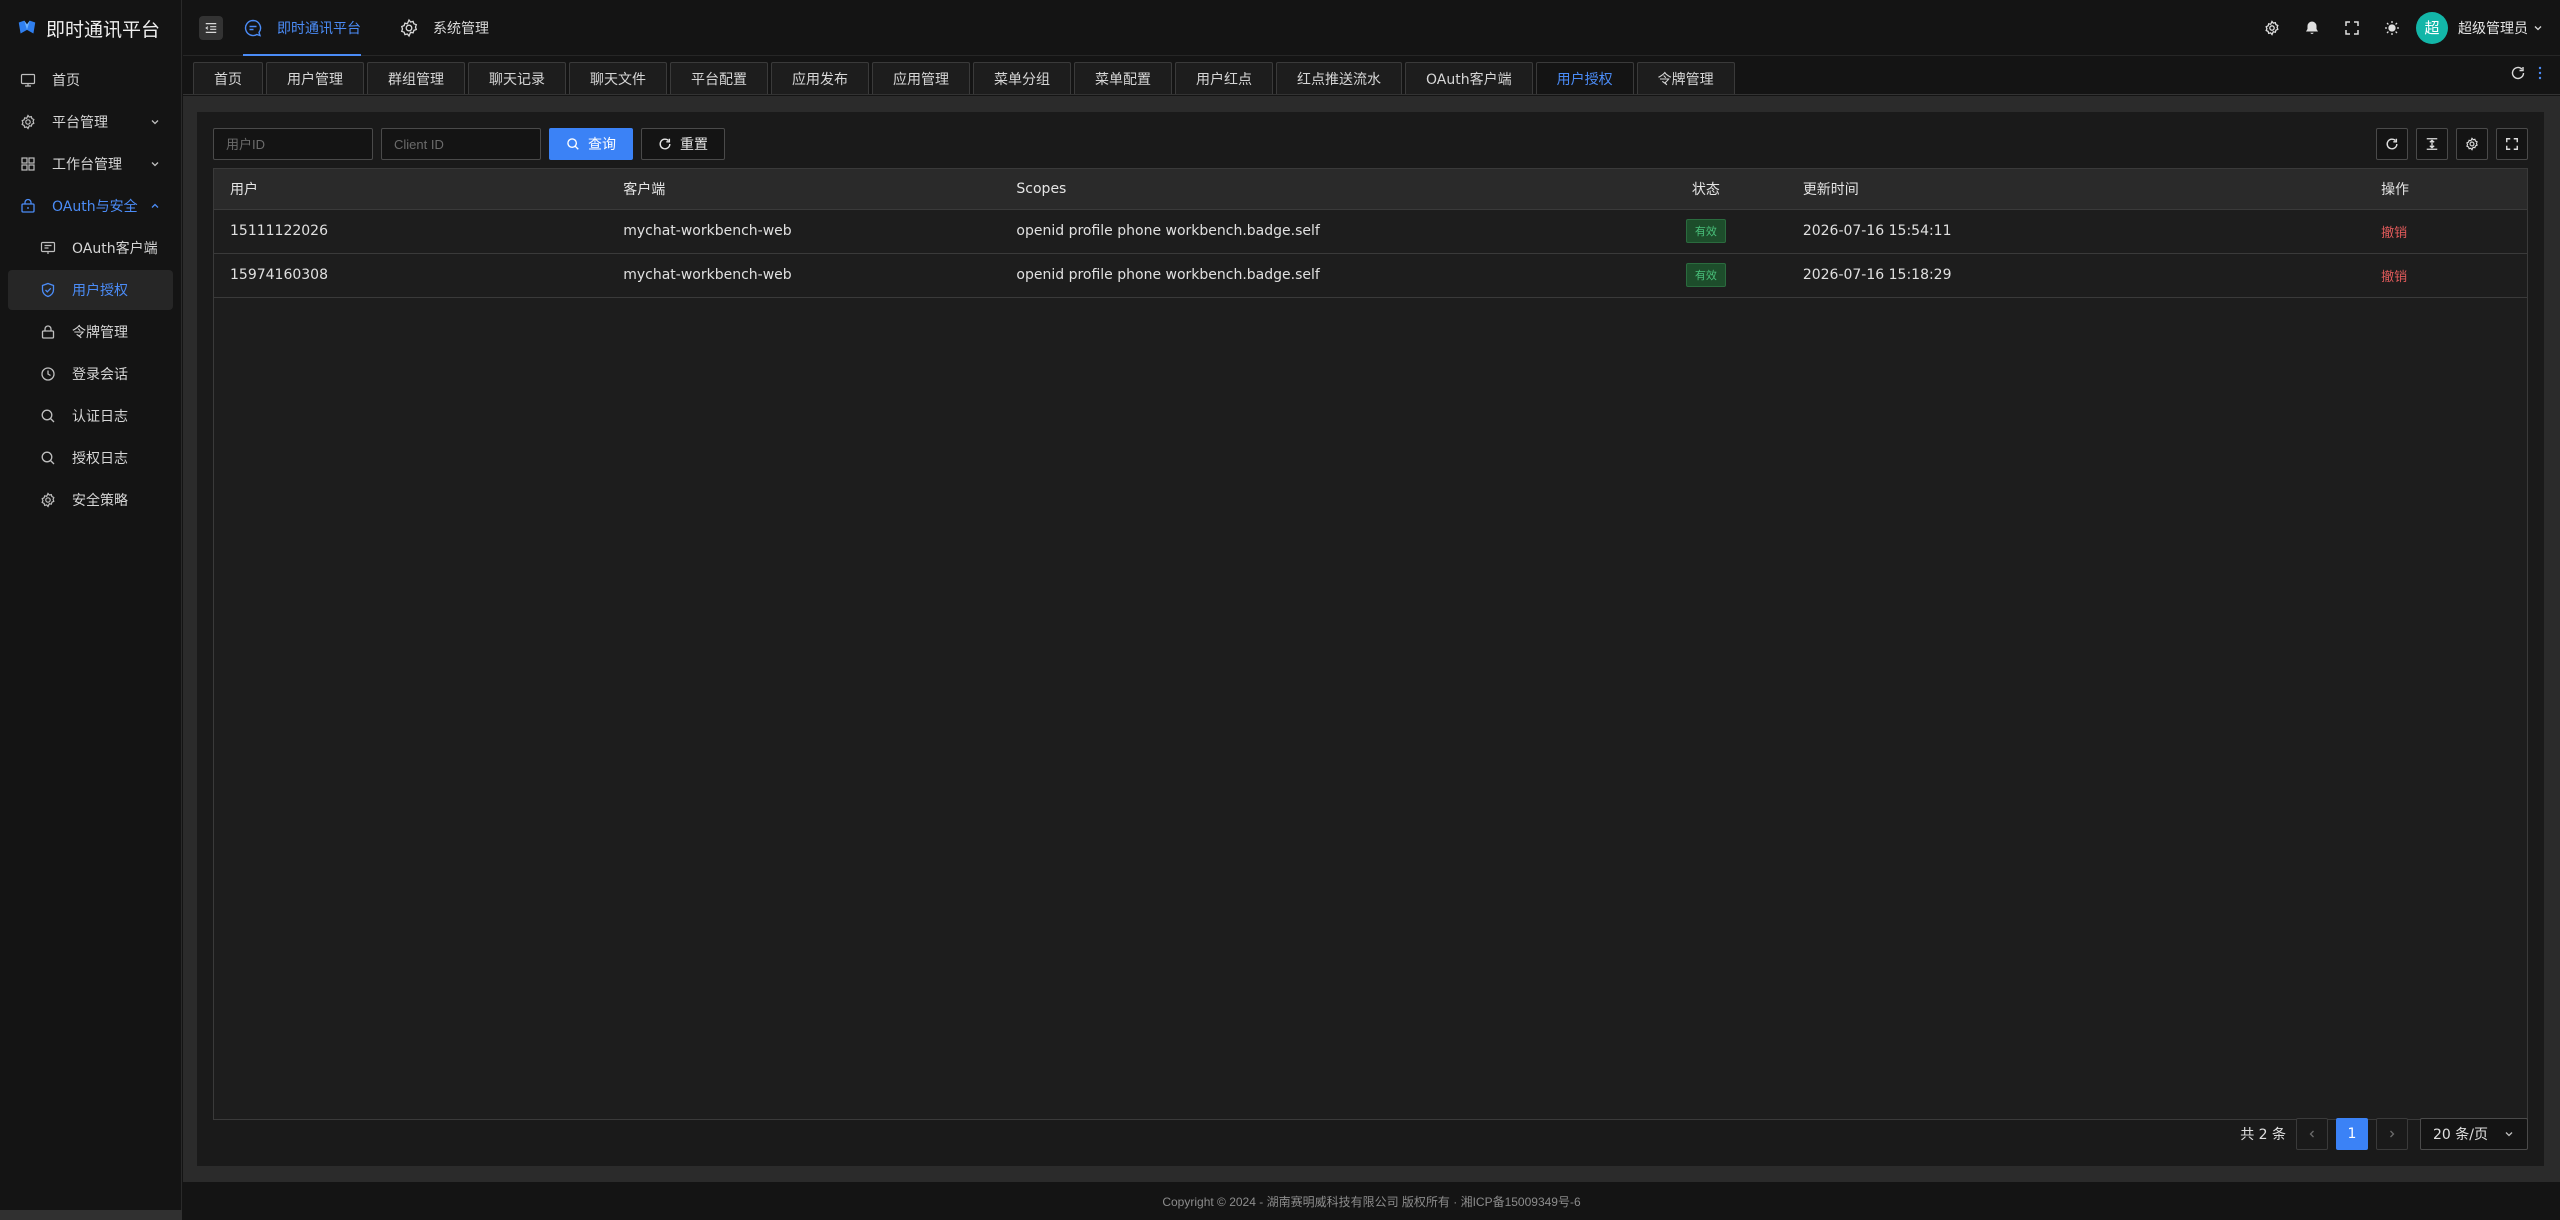 The width and height of the screenshot is (2560, 1220). What do you see at coordinates (618, 78) in the screenshot?
I see `tab-chat-files: 聊天文件` at bounding box center [618, 78].